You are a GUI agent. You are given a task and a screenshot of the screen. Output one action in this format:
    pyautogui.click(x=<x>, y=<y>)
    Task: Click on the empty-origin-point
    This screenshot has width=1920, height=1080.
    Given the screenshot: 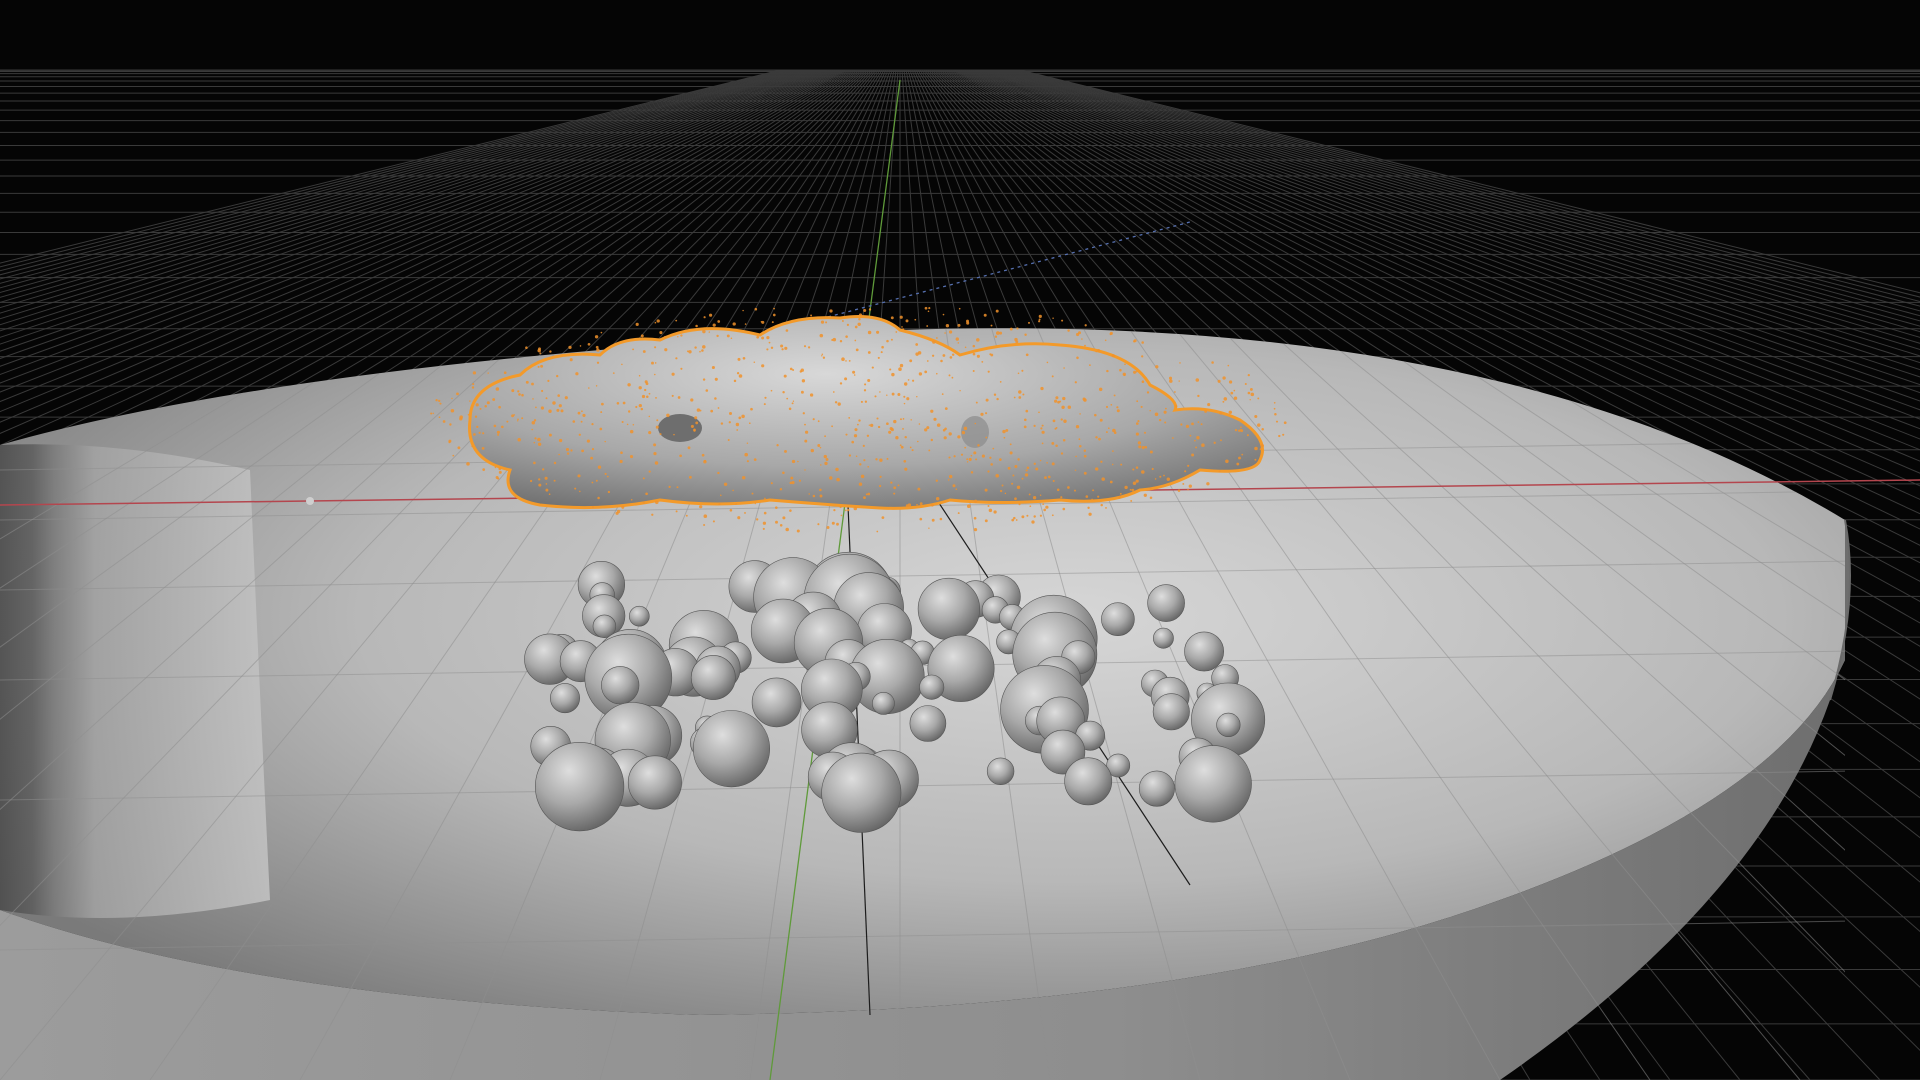 What is the action you would take?
    pyautogui.click(x=310, y=501)
    